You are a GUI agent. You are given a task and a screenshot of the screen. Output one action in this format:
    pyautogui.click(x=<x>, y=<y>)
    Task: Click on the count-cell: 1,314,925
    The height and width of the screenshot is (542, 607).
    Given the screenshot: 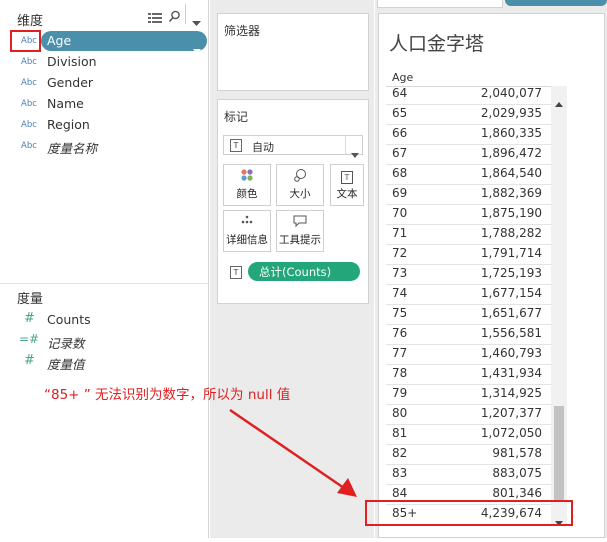 What is the action you would take?
    pyautogui.click(x=511, y=393)
    